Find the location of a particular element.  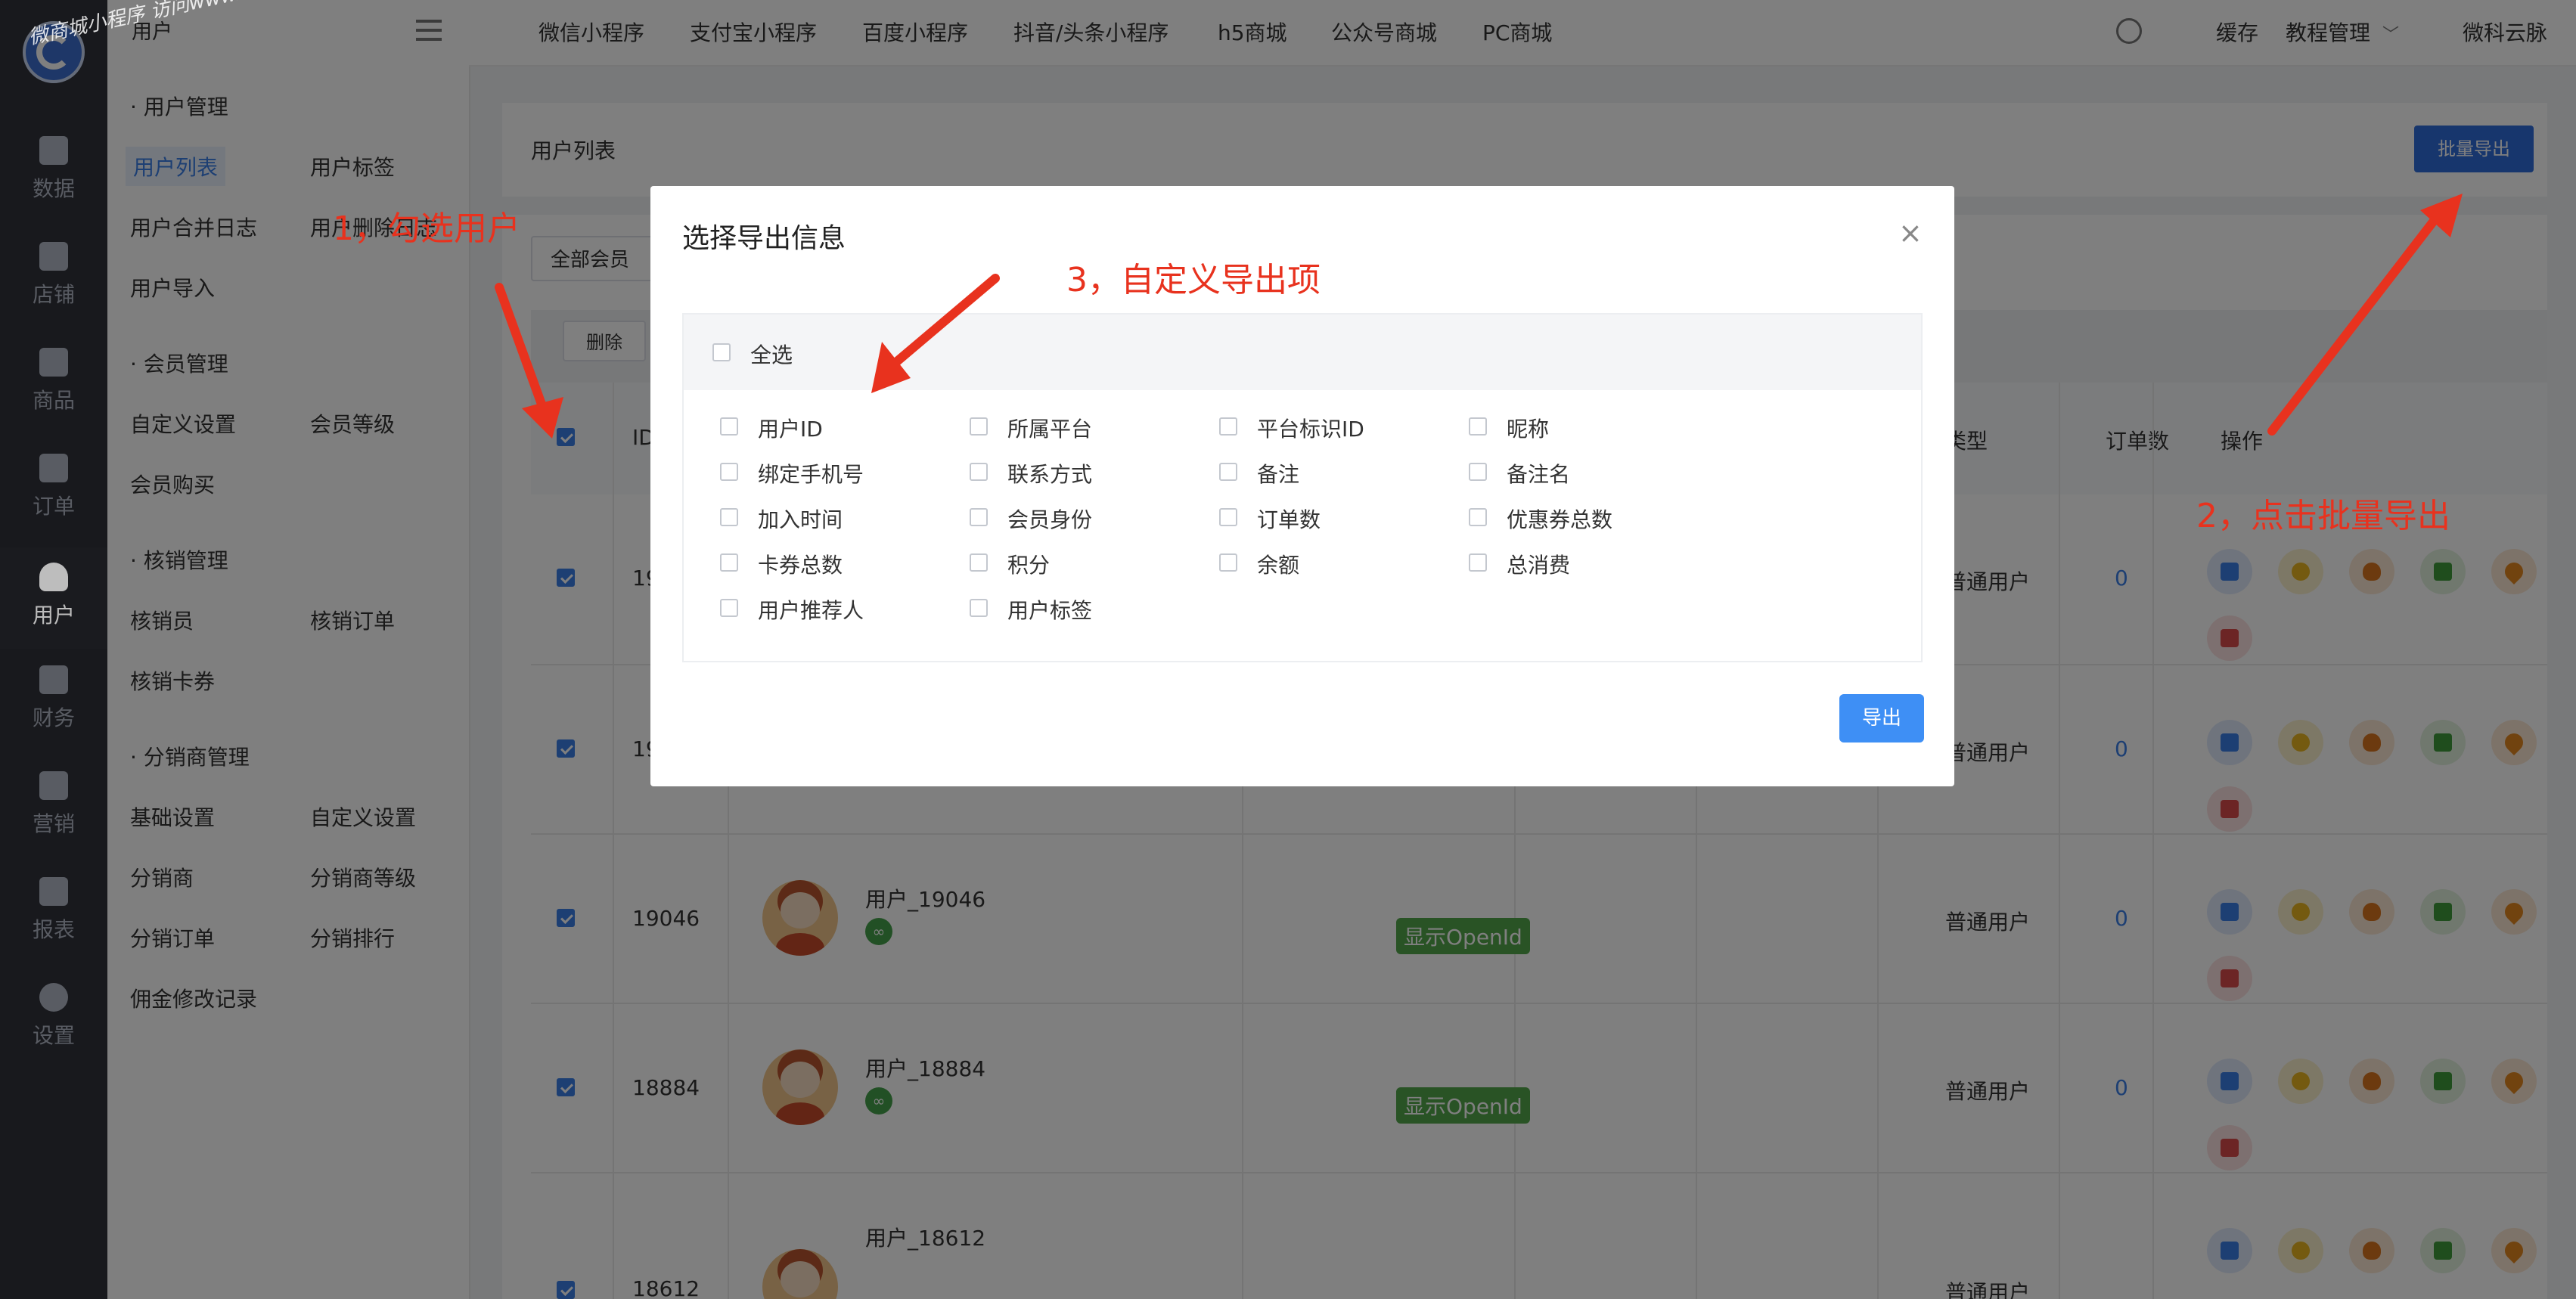

annotation-step2: 2，点击批量导出 is located at coordinates (2323, 516).